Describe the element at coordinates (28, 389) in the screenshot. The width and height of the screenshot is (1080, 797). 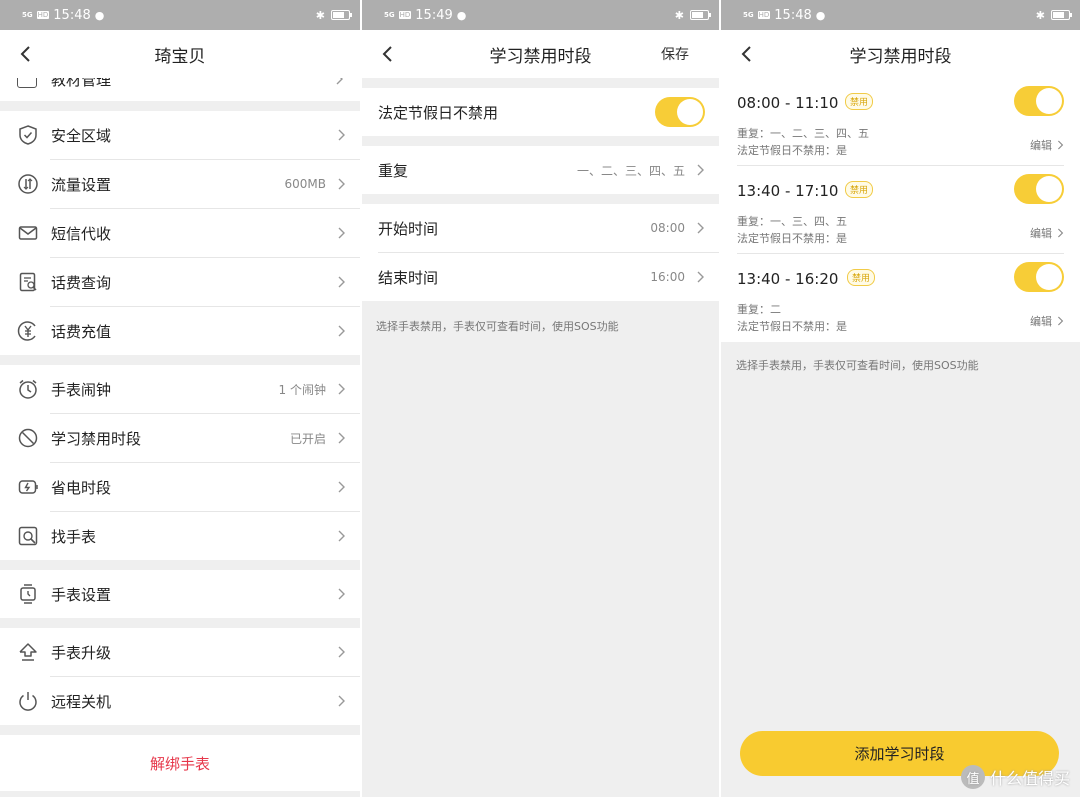
I see `alarm-clock-icon` at that location.